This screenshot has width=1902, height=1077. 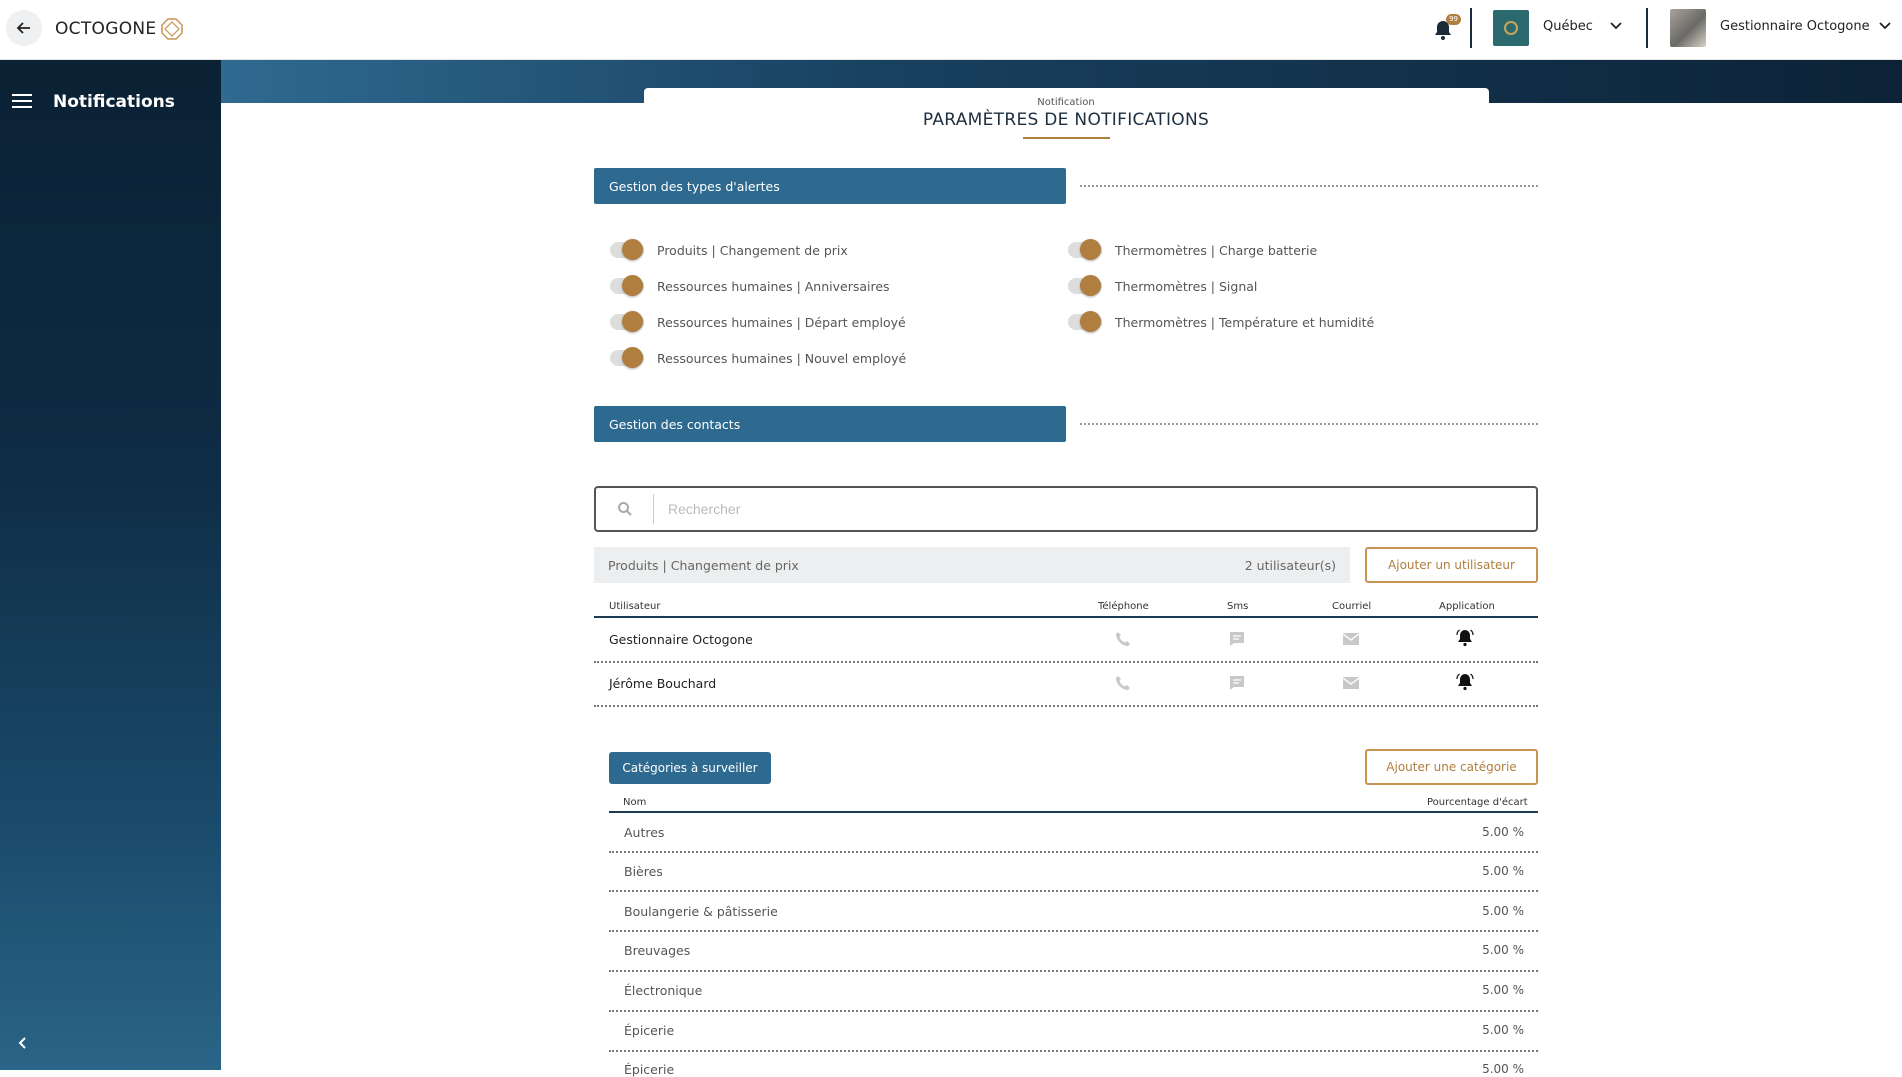 What do you see at coordinates (1238, 606) in the screenshot?
I see `col-header-sms: Sms` at bounding box center [1238, 606].